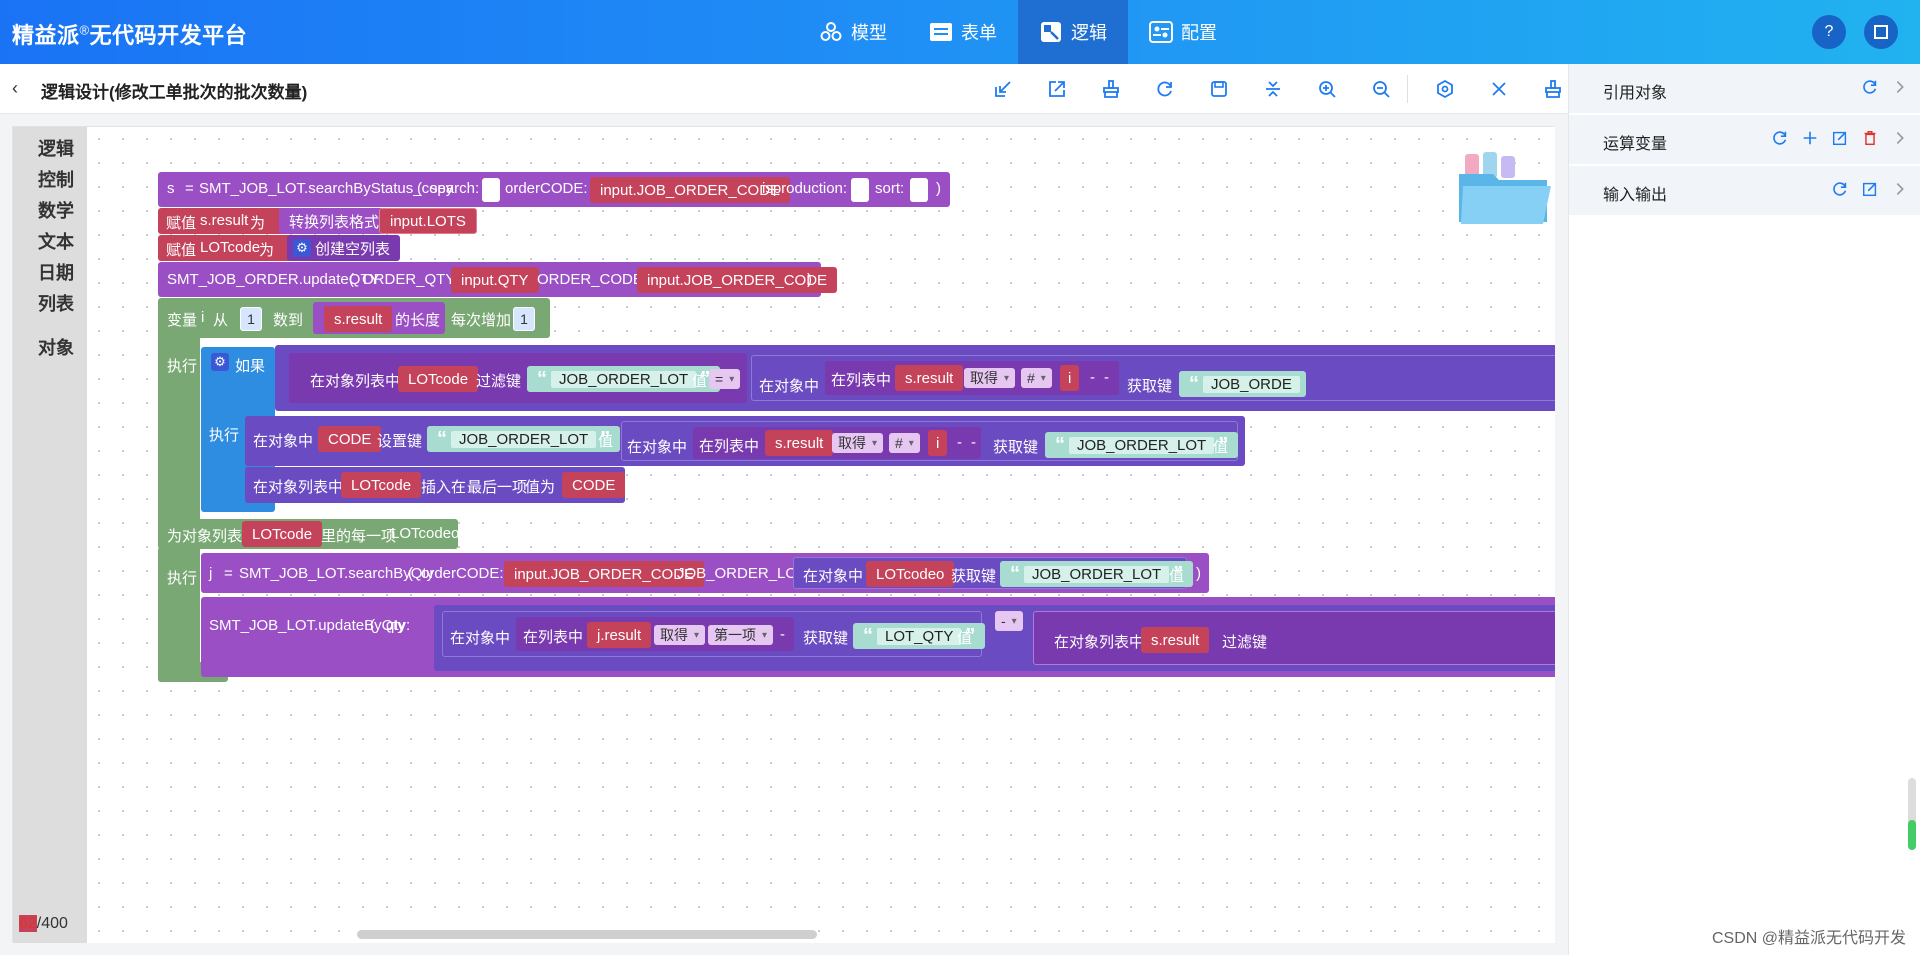 The image size is (1920, 955). I want to click on panel-io-actions, so click(1870, 189).